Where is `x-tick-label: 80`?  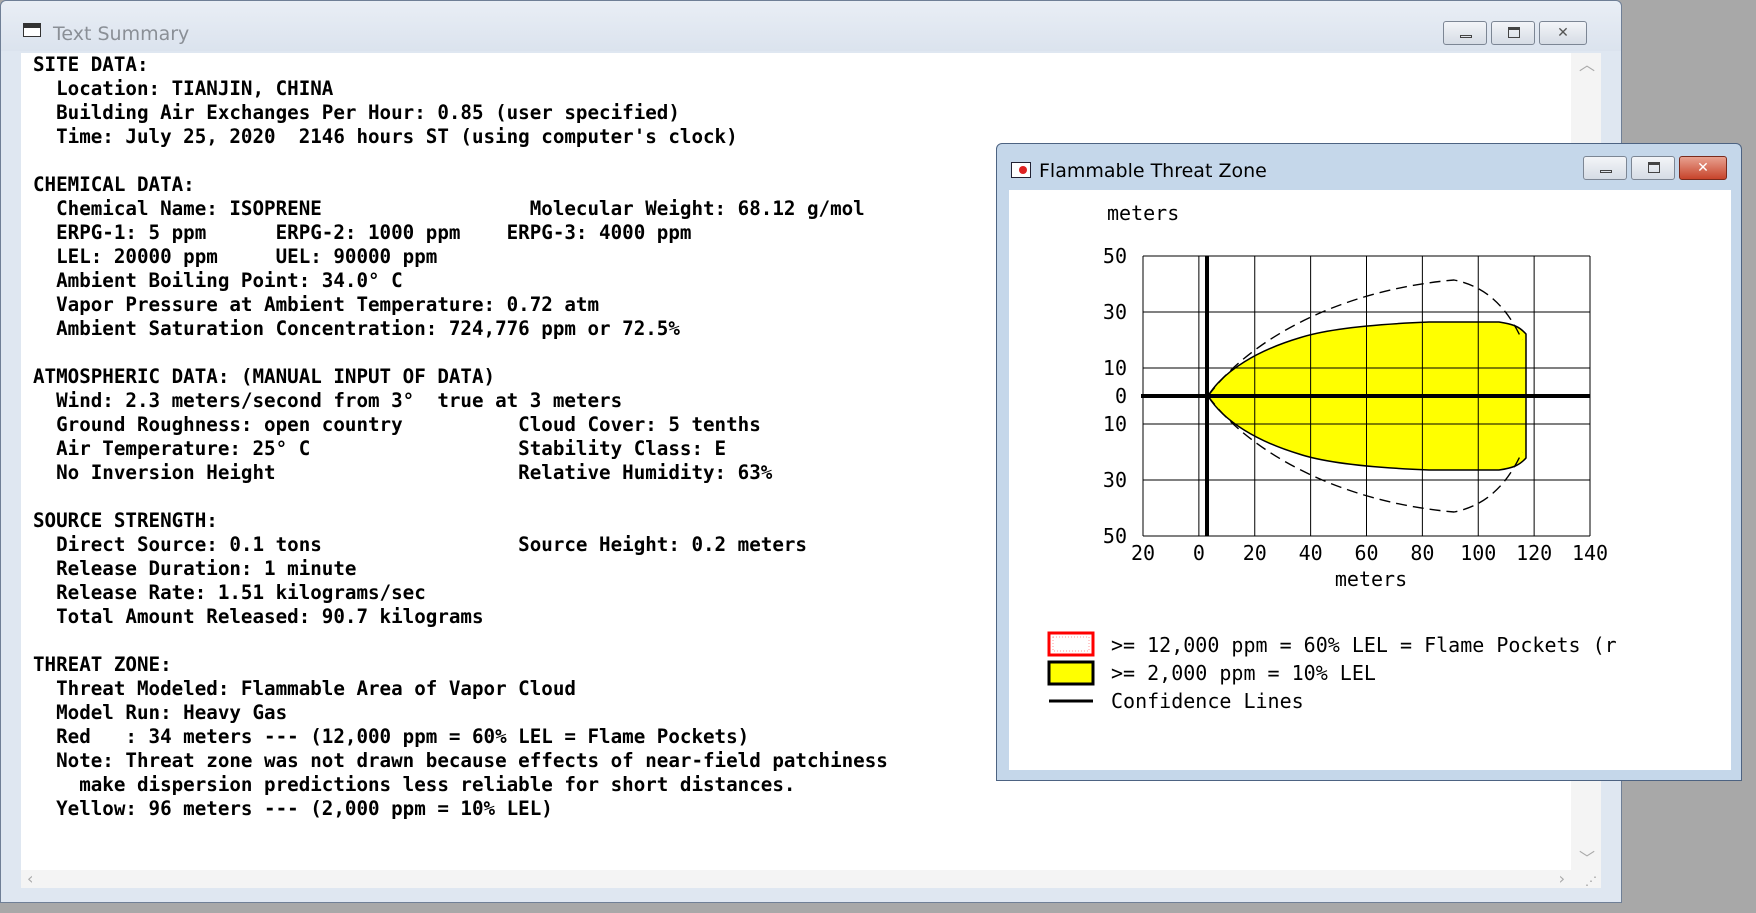 x-tick-label: 80 is located at coordinates (1422, 553).